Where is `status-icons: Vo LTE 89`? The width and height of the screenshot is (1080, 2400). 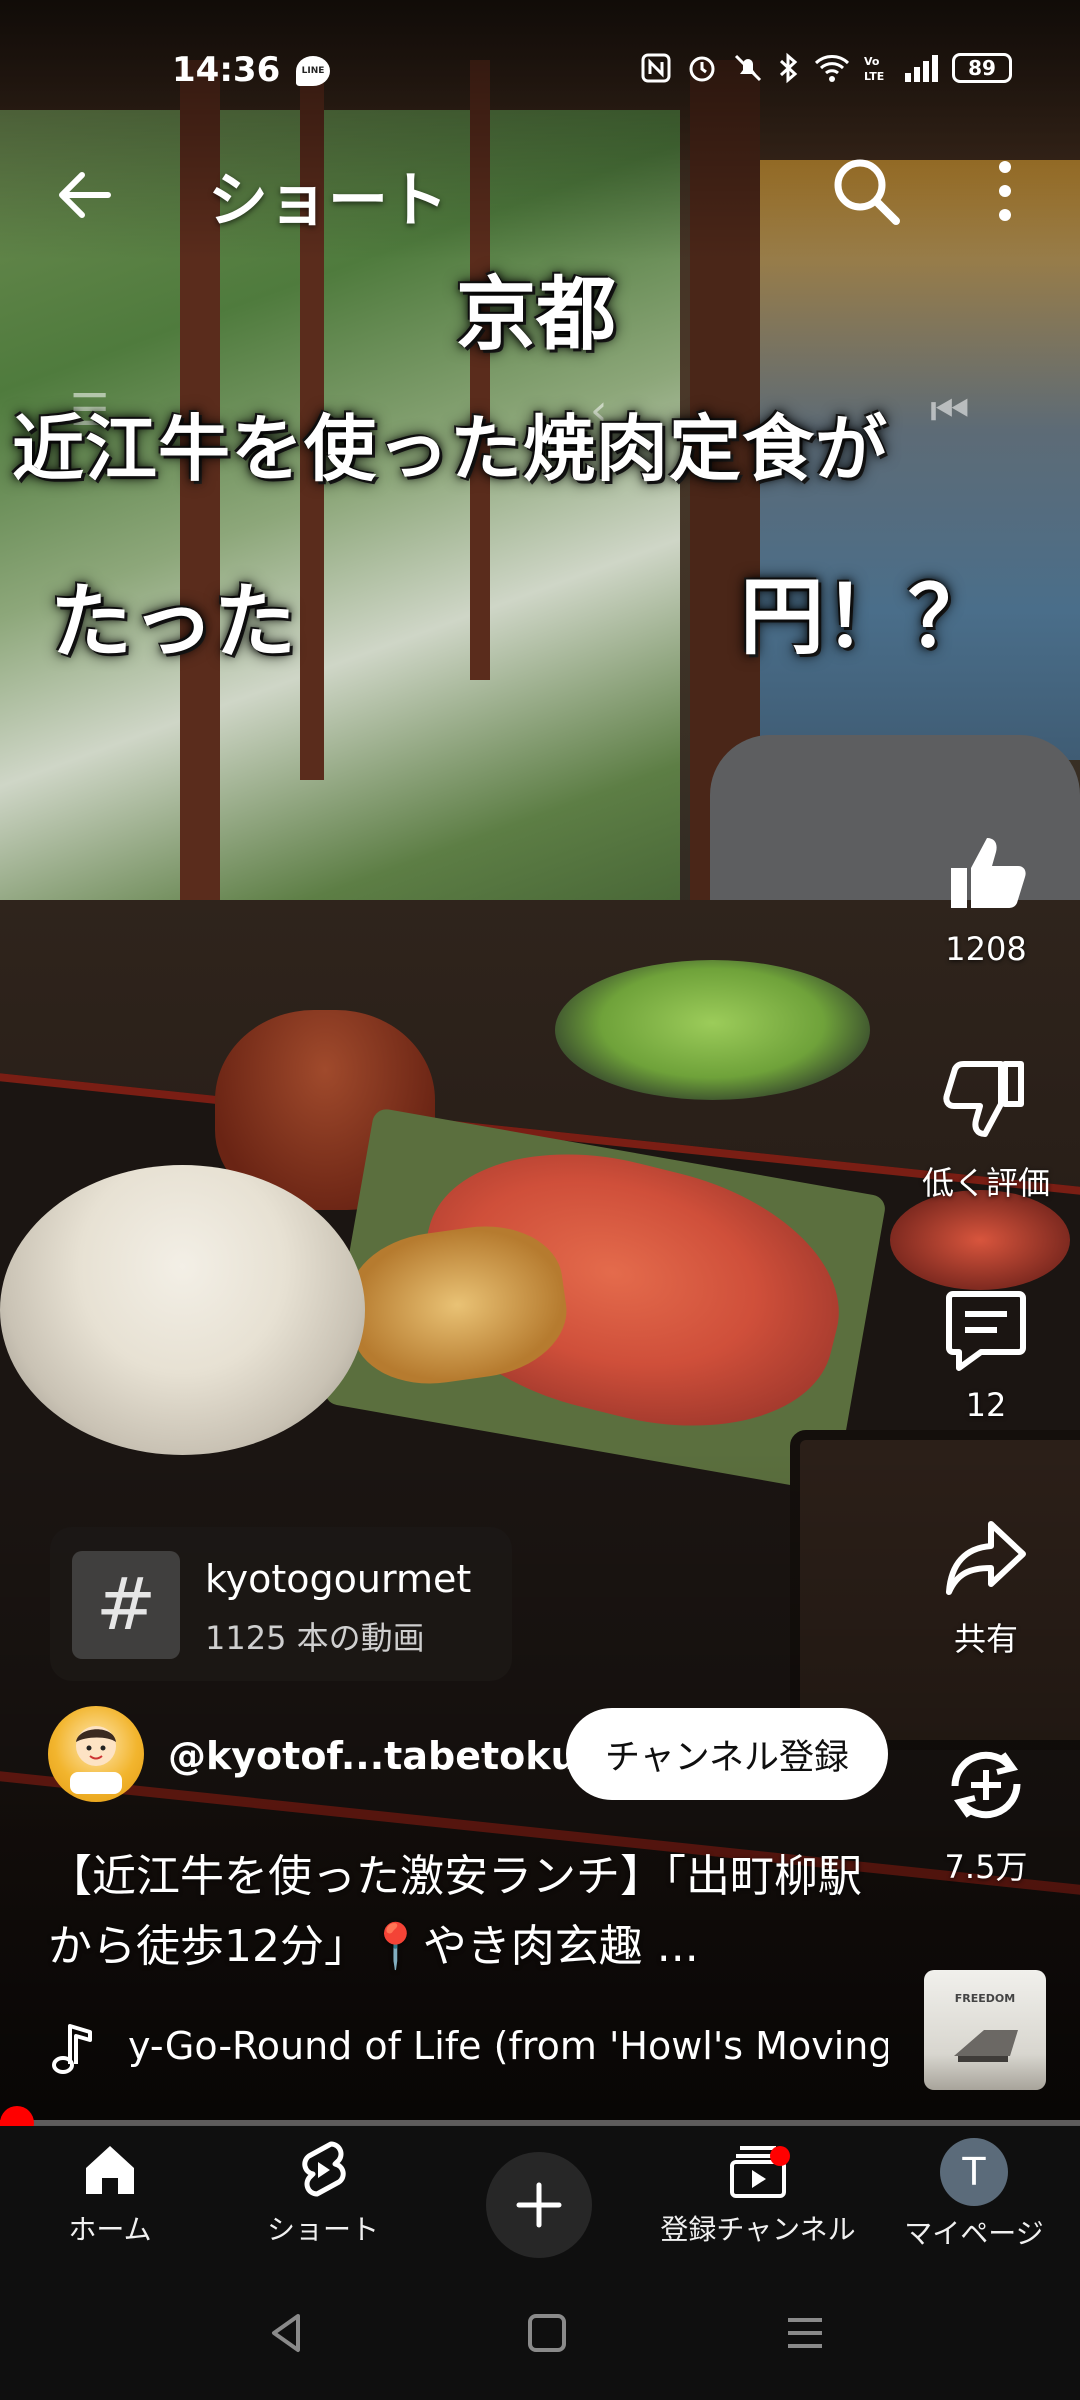 status-icons: Vo LTE 89 is located at coordinates (826, 68).